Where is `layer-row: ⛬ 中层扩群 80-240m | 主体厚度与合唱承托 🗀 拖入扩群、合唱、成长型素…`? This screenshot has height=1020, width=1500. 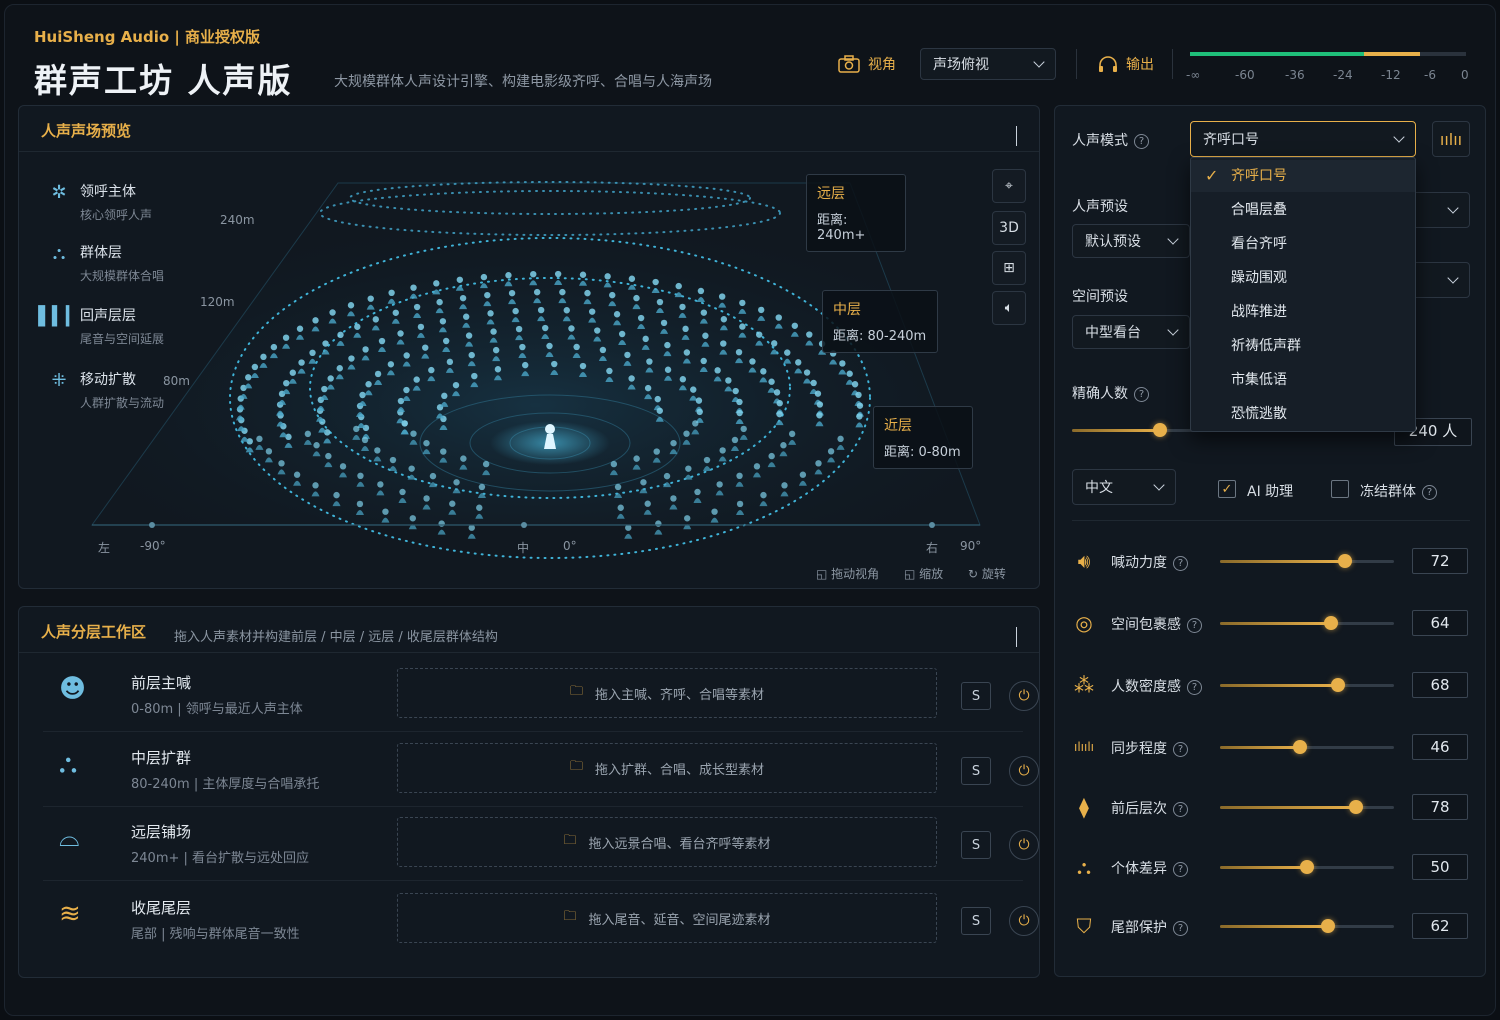
layer-row: ⛬ 中层扩群 80-240m | 主体厚度与合唱承托 🗀 拖入扩群、合唱、成长型素… is located at coordinates (541, 770).